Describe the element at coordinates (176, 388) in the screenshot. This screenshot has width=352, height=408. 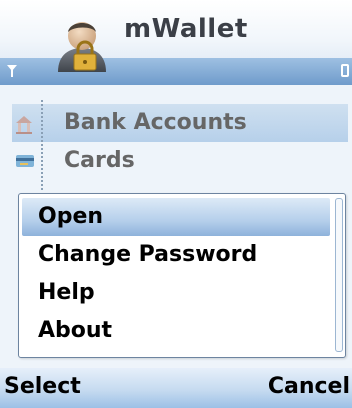
I see `softkey-bar: Select Cancel` at that location.